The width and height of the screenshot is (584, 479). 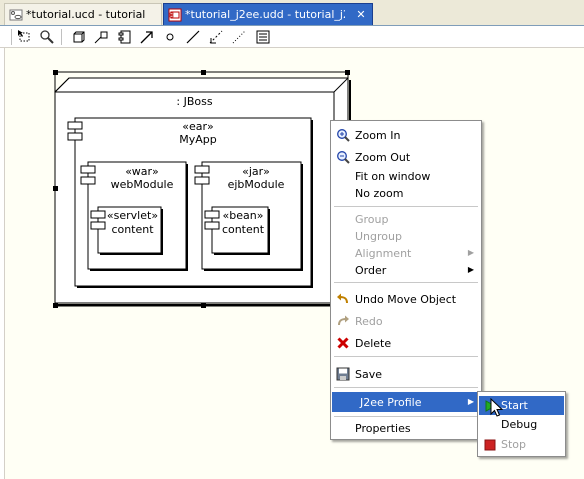 I want to click on menu-item-save: Save, so click(x=406, y=374).